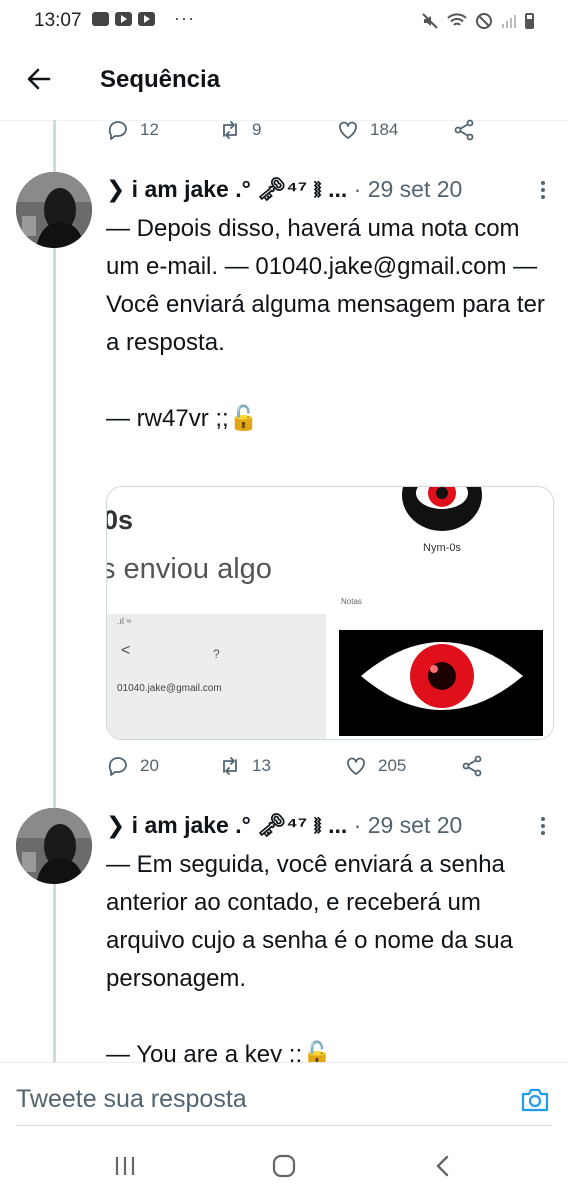  Describe the element at coordinates (100, 19) in the screenshot. I see `gallery-notification-icon` at that location.